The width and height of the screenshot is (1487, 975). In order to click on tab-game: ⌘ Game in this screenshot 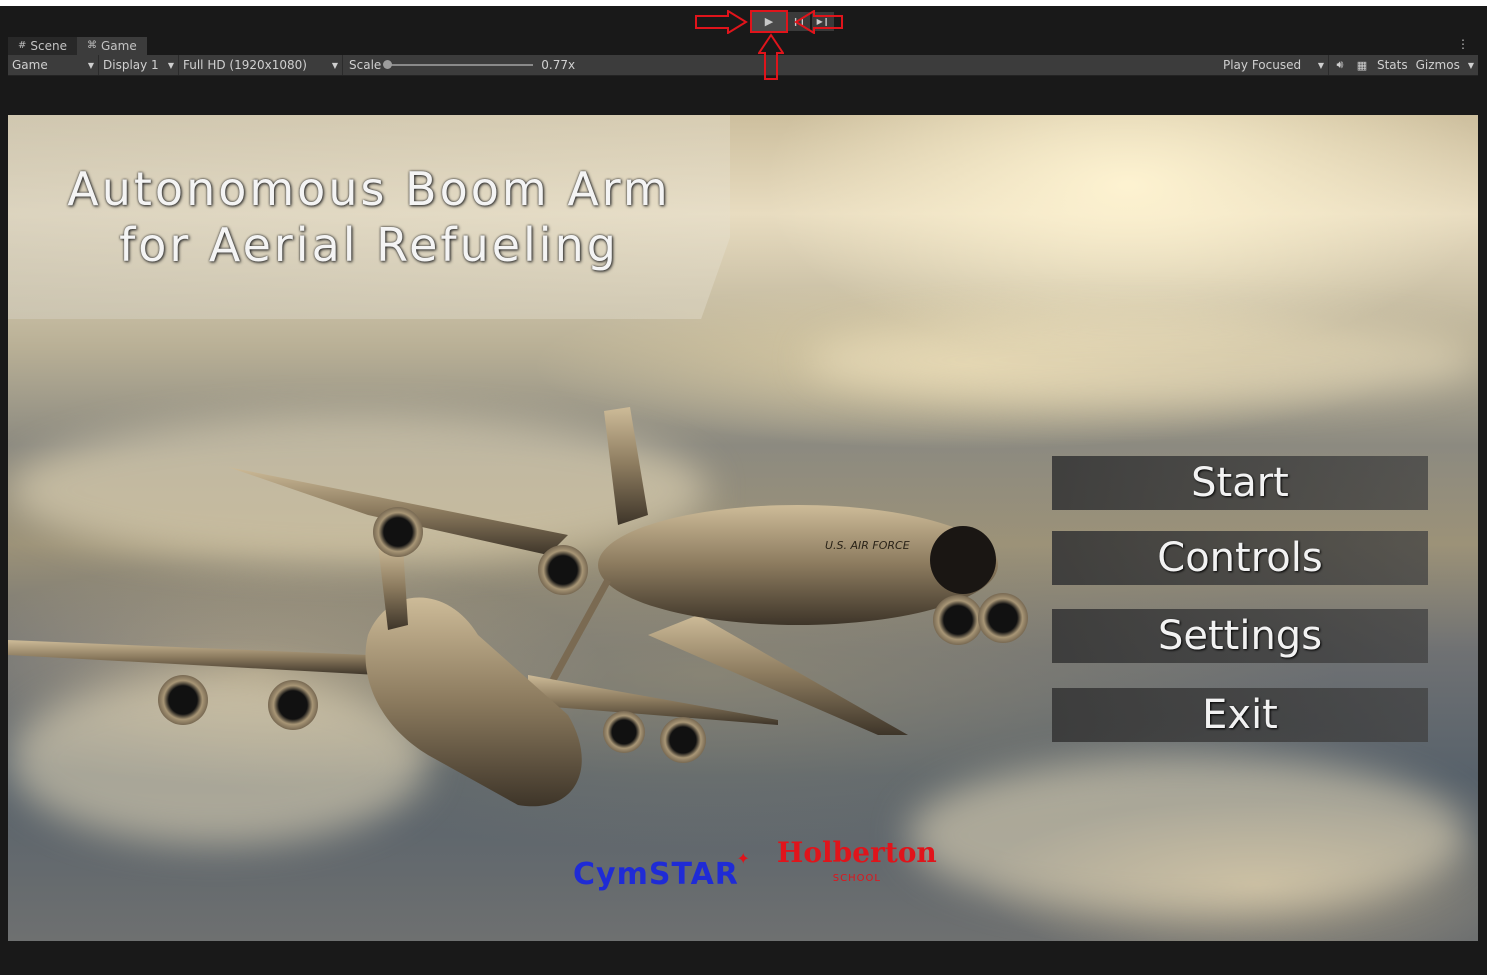, I will do `click(111, 46)`.